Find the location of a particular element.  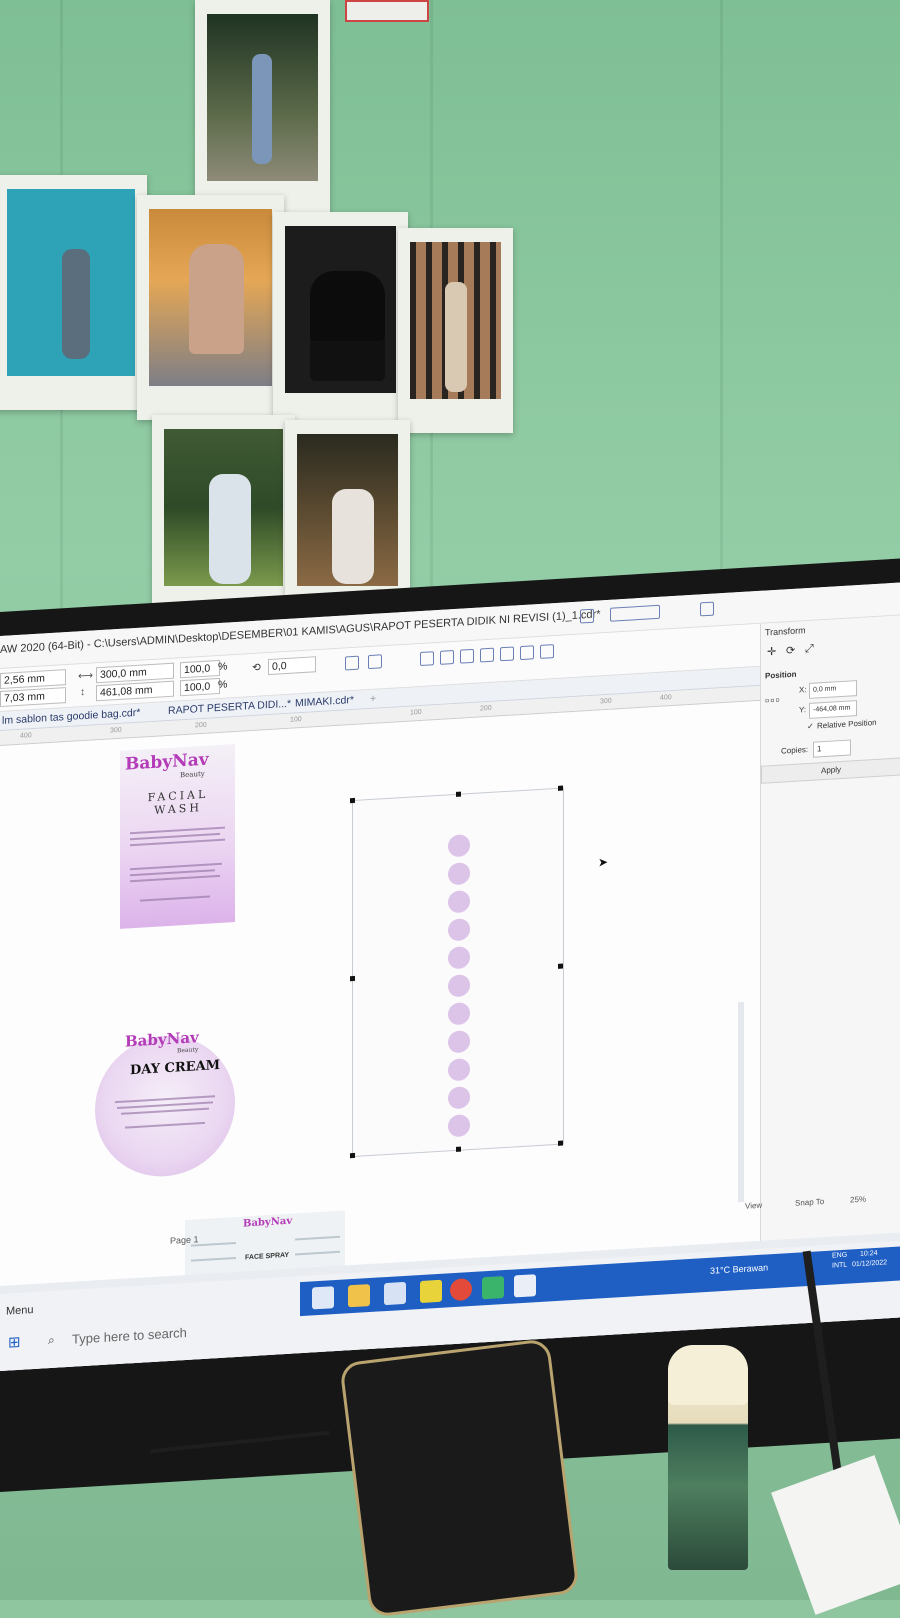

menu-button: Menu is located at coordinates (20, 1311).